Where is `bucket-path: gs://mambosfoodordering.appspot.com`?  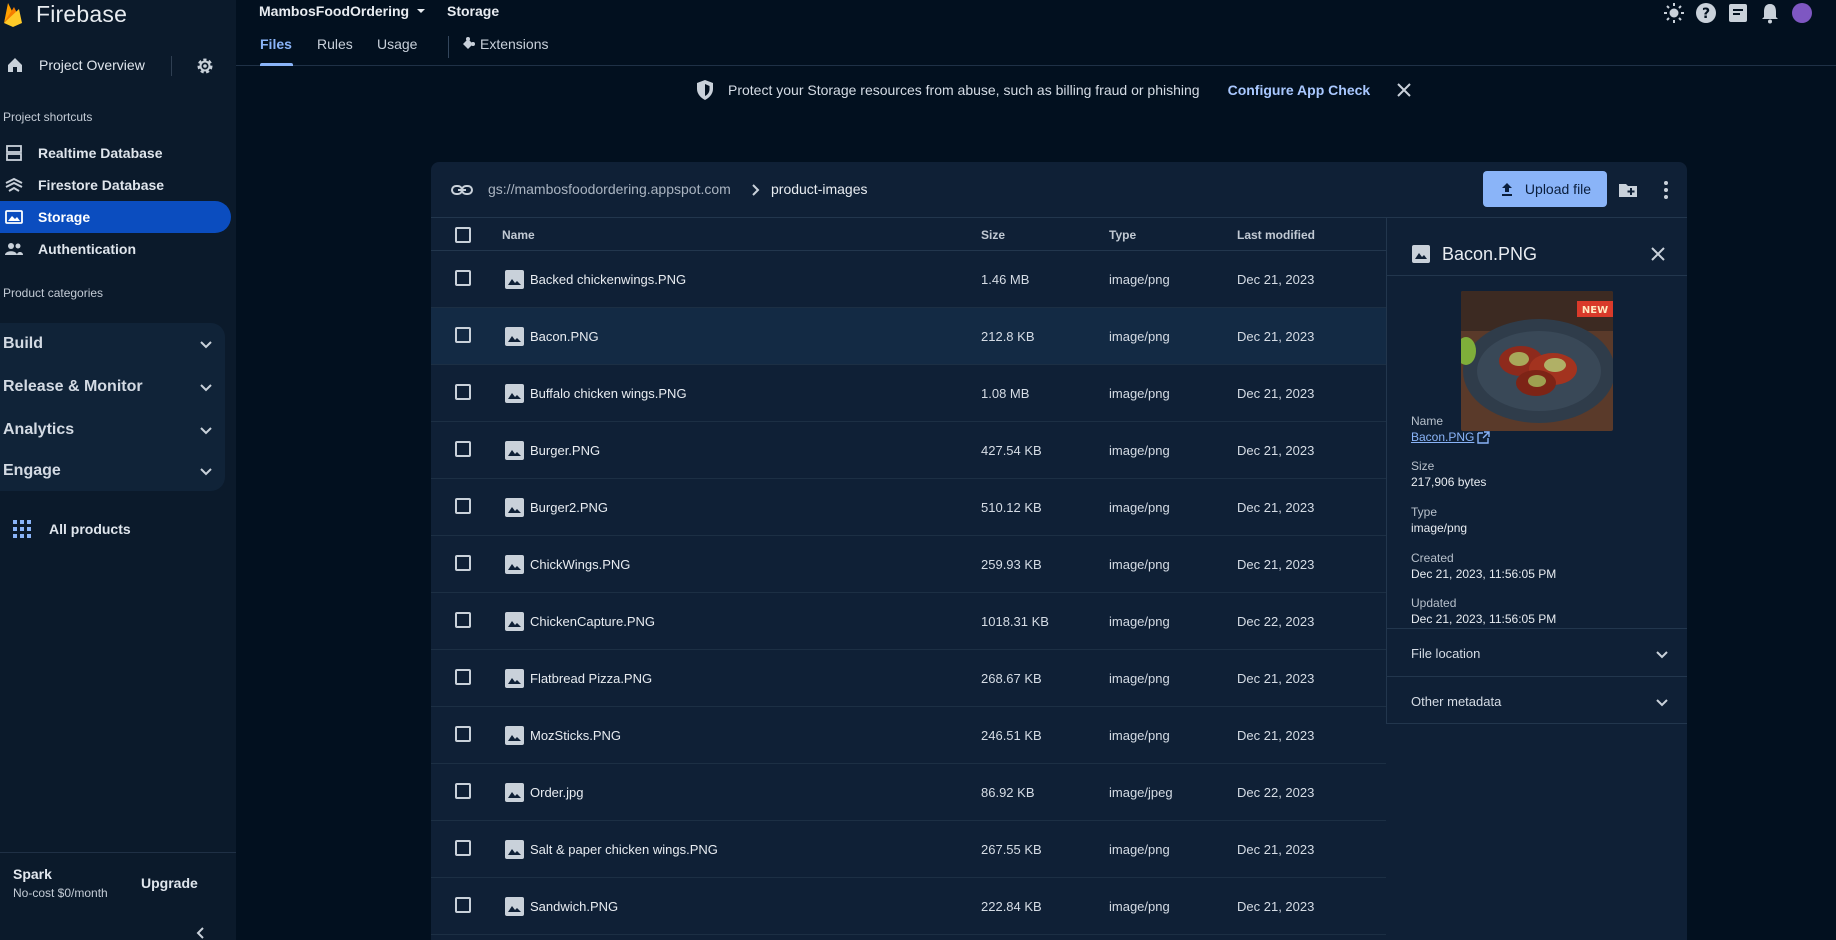
bucket-path: gs://mambosfoodordering.appspot.com is located at coordinates (609, 189).